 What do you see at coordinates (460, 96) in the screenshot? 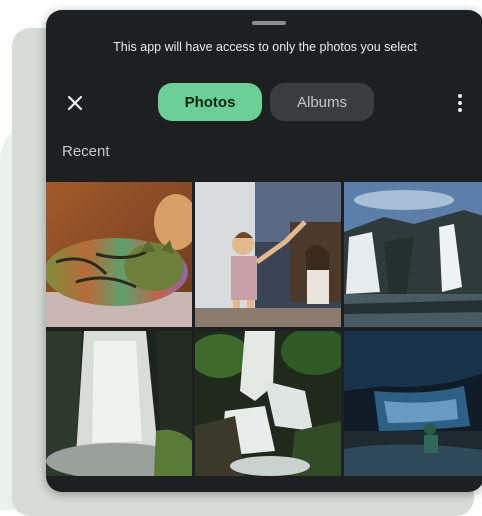
I see `more-vert-icon` at bounding box center [460, 96].